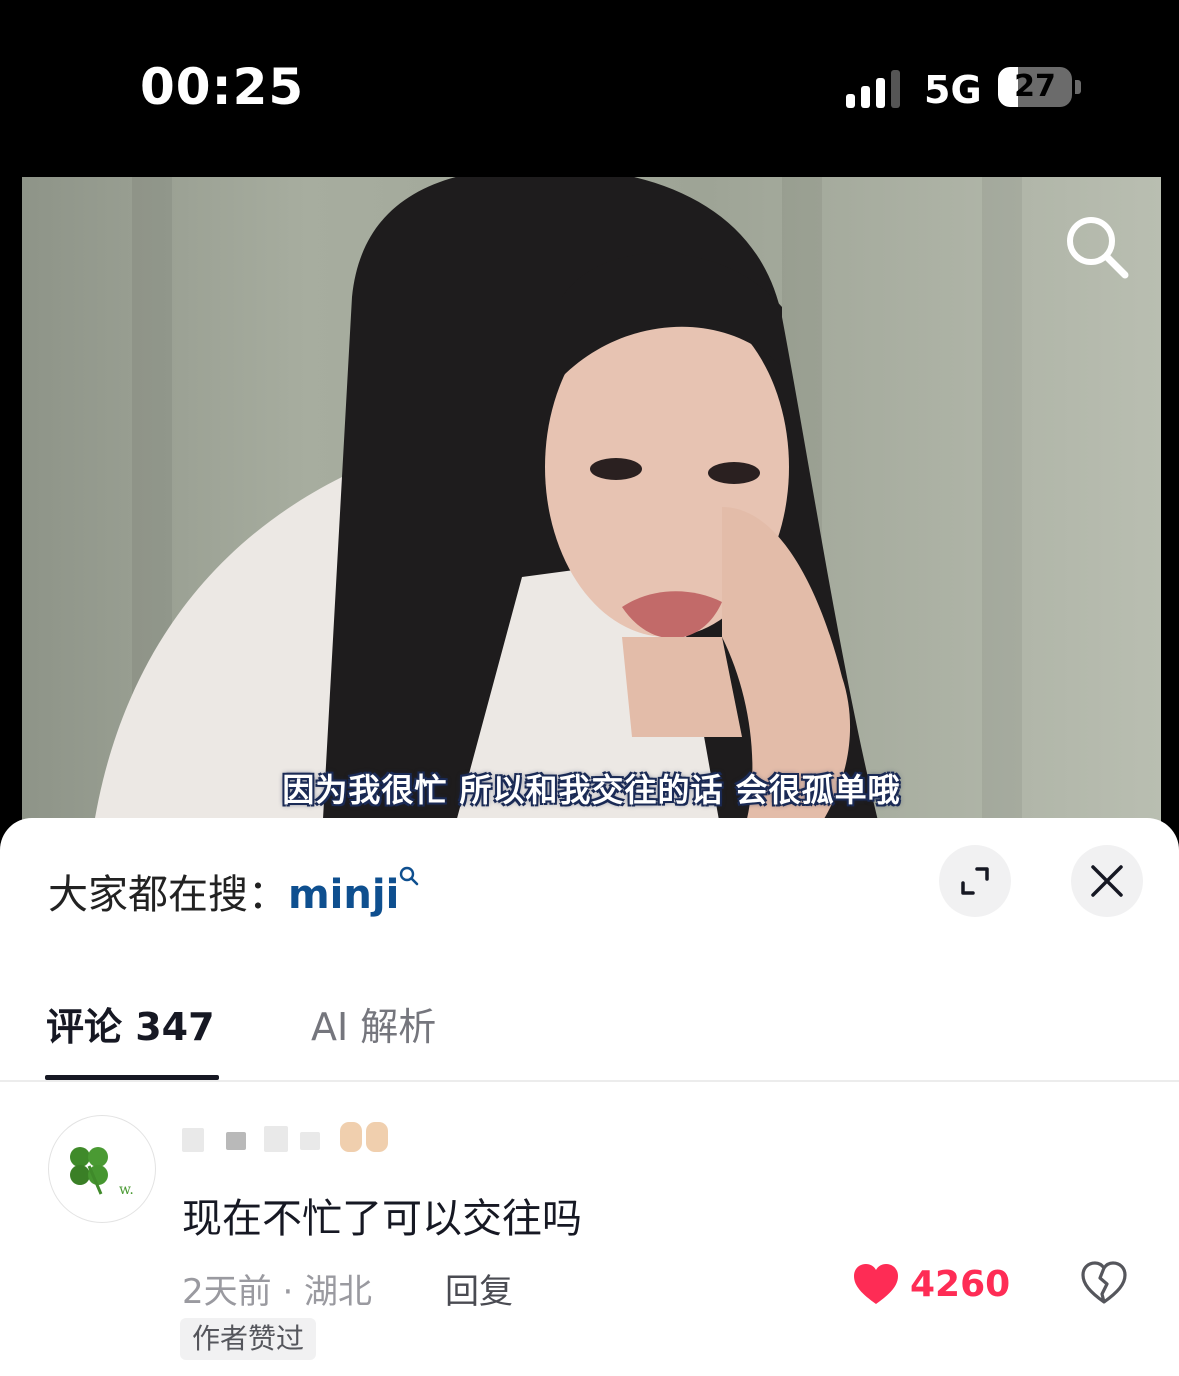 Image resolution: width=1179 pixels, height=1376 pixels. Describe the element at coordinates (382, 1219) in the screenshot. I see `comment-text: 现在不忙了可以交往吗` at that location.